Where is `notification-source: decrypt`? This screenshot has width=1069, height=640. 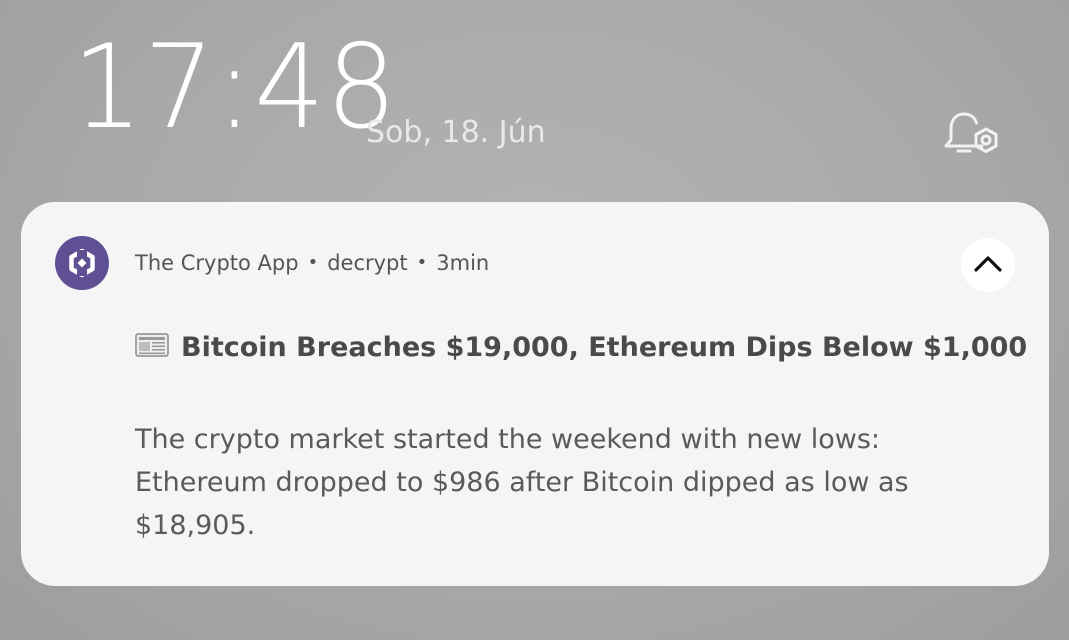 notification-source: decrypt is located at coordinates (367, 263).